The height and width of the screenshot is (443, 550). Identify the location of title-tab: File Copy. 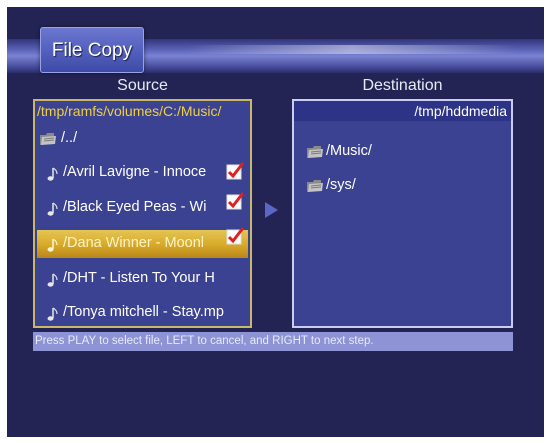
(92, 50).